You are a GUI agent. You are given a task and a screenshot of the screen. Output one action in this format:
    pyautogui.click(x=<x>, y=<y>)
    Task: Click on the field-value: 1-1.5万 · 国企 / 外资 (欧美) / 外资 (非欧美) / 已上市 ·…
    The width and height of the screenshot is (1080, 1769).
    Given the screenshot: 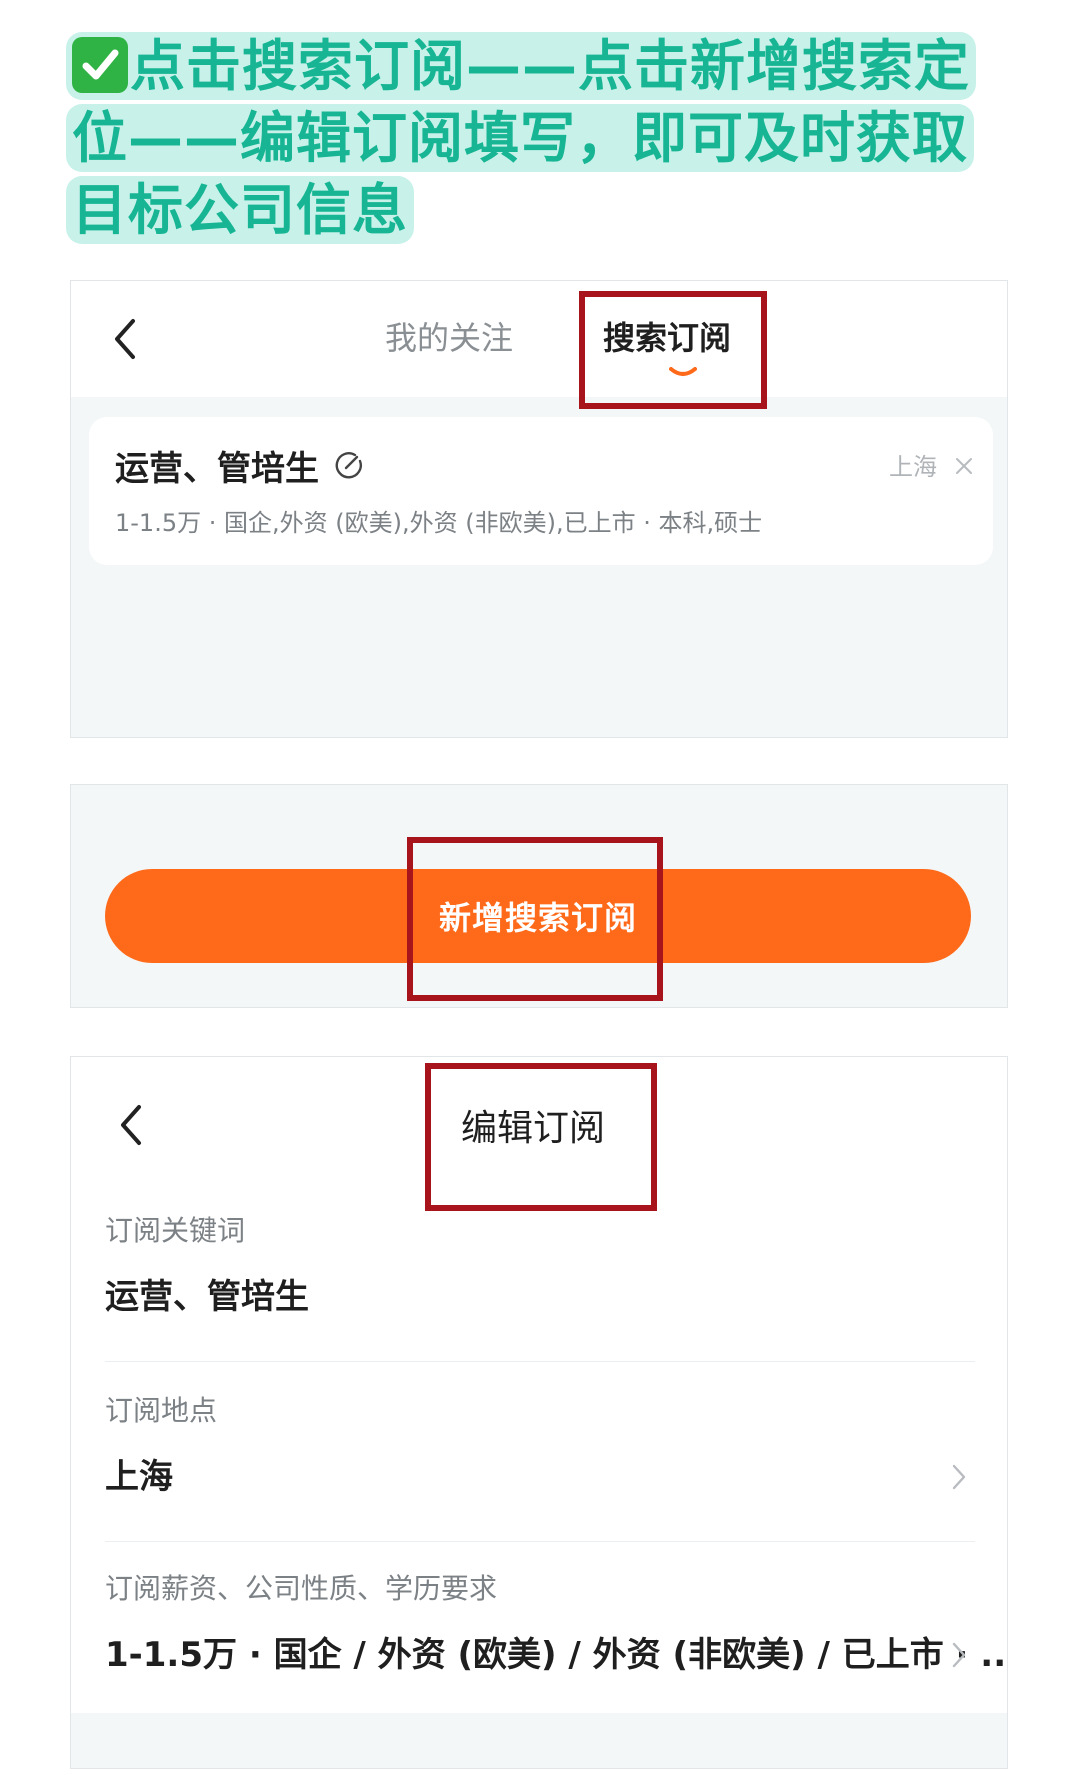 What is the action you would take?
    pyautogui.click(x=556, y=1655)
    